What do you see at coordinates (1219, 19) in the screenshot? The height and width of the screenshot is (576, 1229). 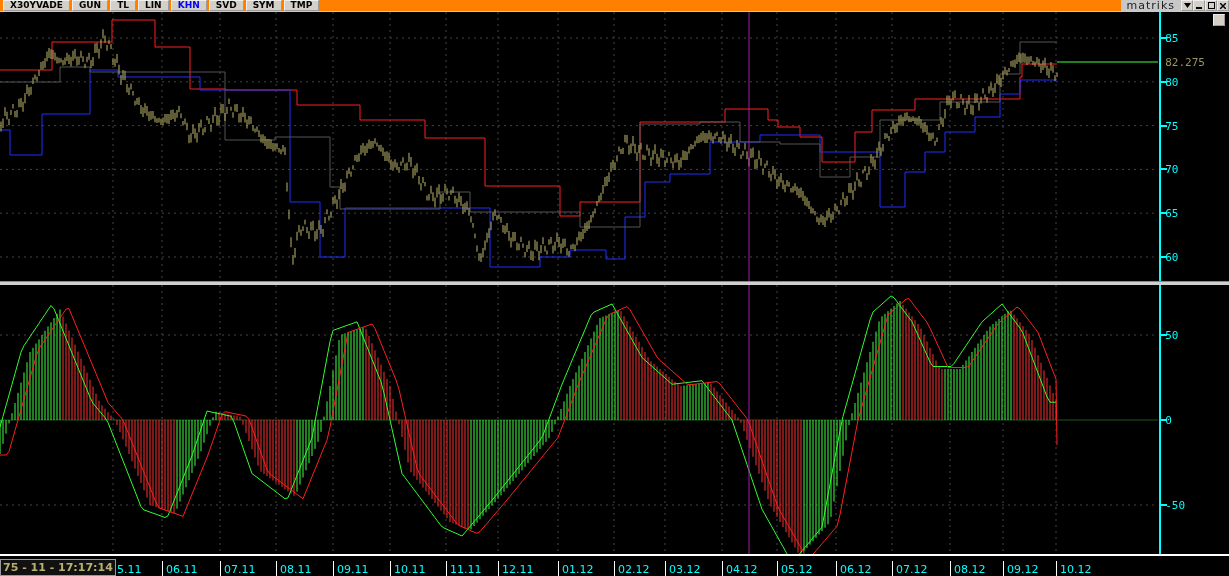 I see `restore-button` at bounding box center [1219, 19].